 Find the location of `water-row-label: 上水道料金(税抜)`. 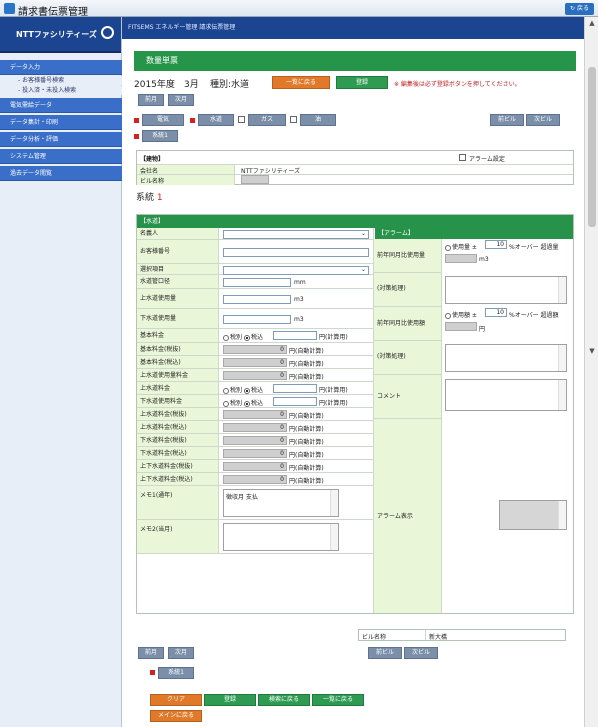

water-row-label: 上水道料金(税抜) is located at coordinates (178, 414).